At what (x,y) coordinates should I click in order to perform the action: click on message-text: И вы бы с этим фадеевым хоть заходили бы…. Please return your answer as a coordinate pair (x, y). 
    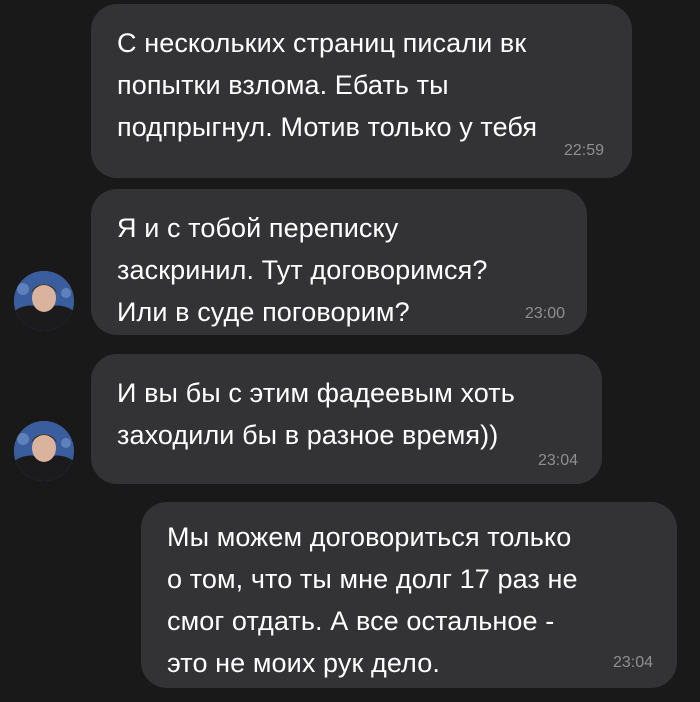
    Looking at the image, I should click on (316, 414).